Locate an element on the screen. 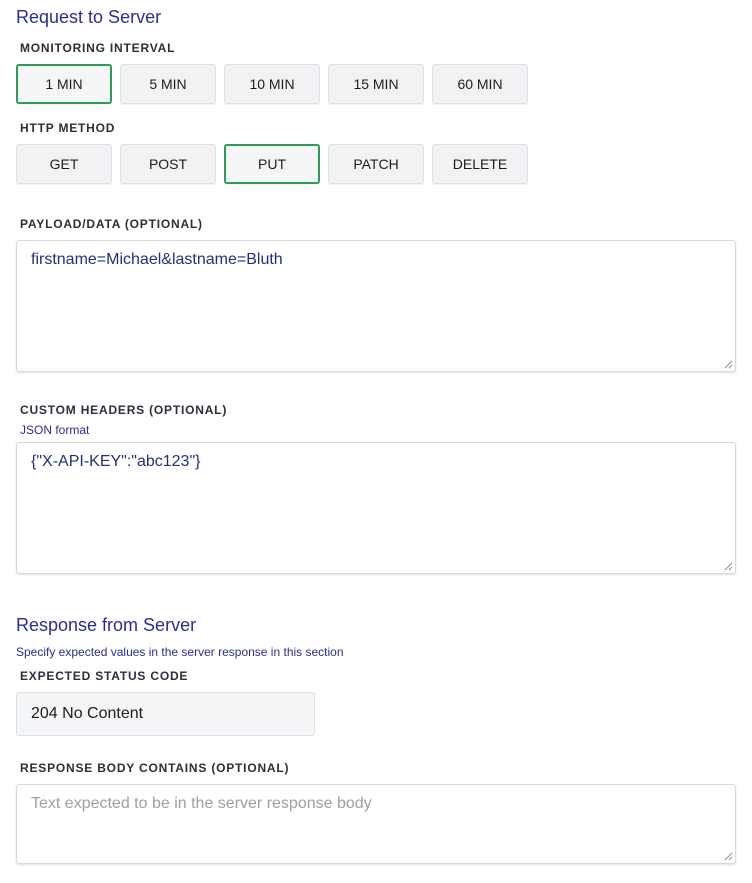 This screenshot has height=883, width=752. response-section-title: Response from Server is located at coordinates (106, 625).